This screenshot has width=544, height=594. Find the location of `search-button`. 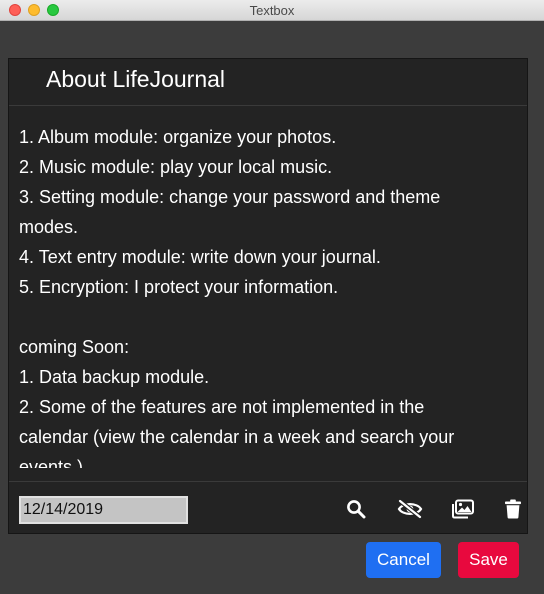

search-button is located at coordinates (356, 509).